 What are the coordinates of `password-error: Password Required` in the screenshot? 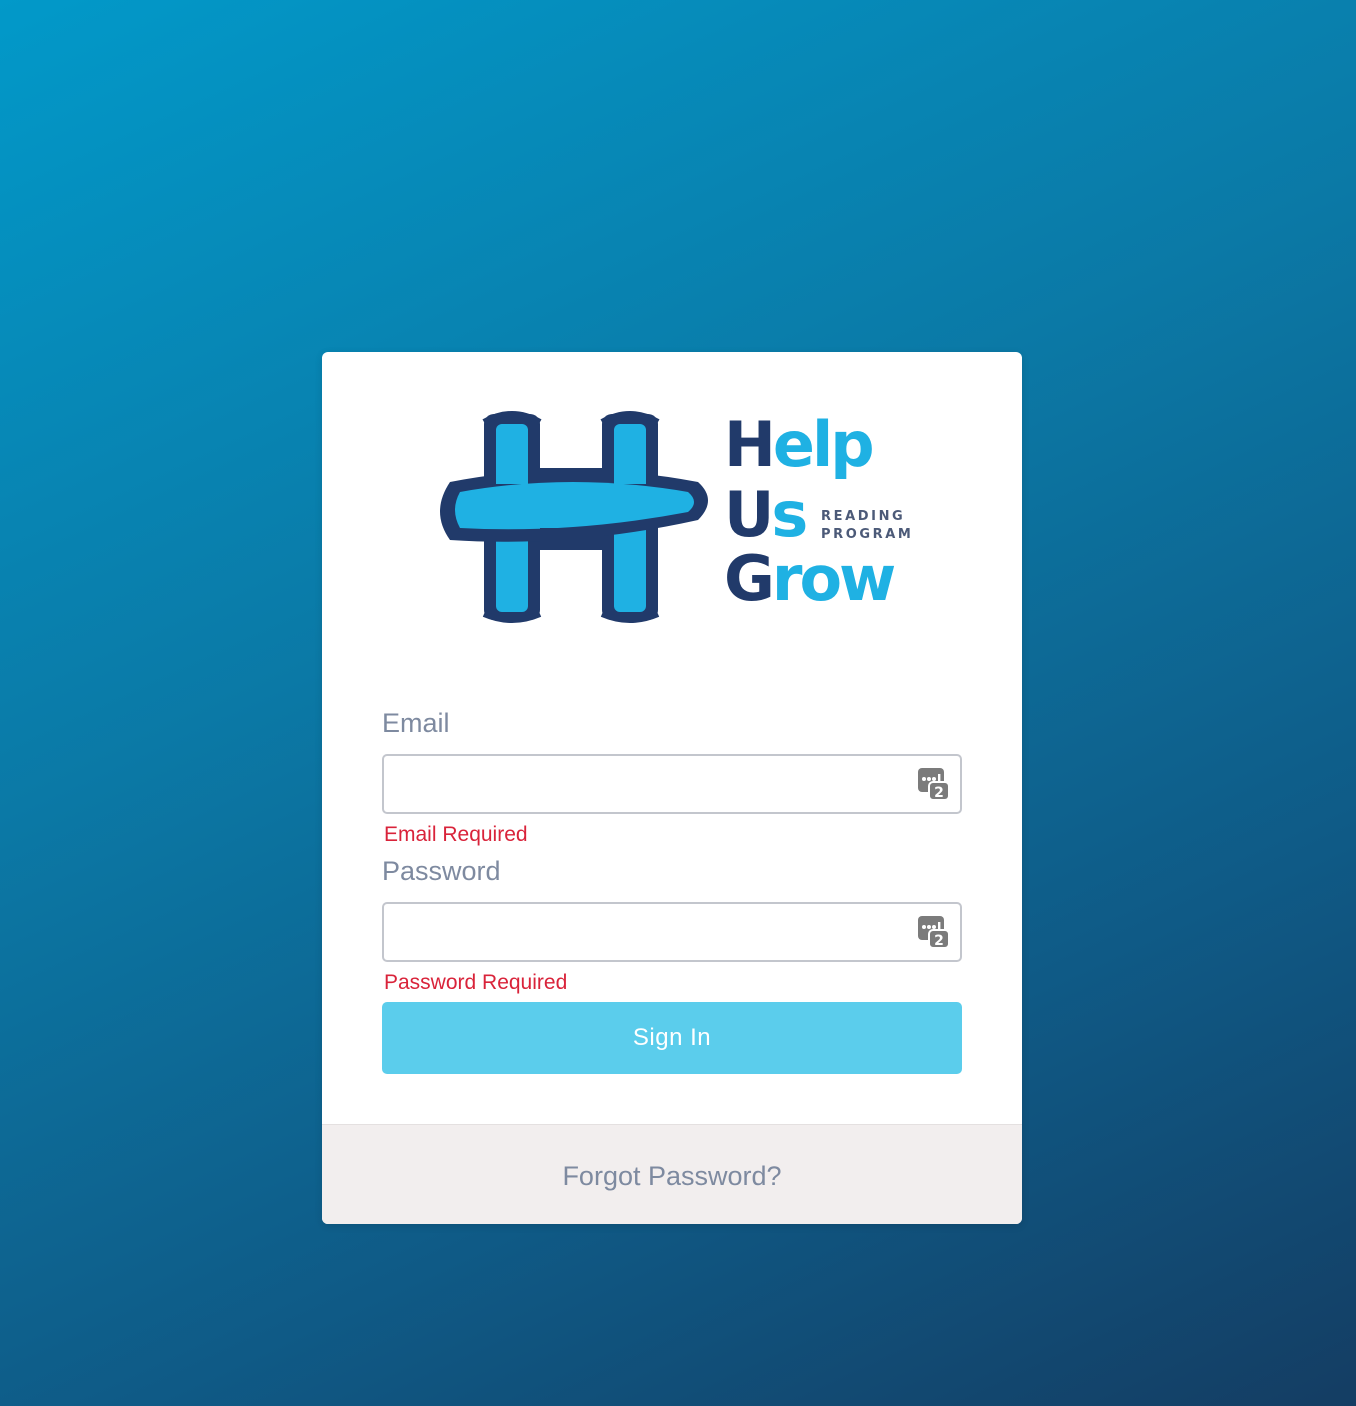 It's located at (476, 982).